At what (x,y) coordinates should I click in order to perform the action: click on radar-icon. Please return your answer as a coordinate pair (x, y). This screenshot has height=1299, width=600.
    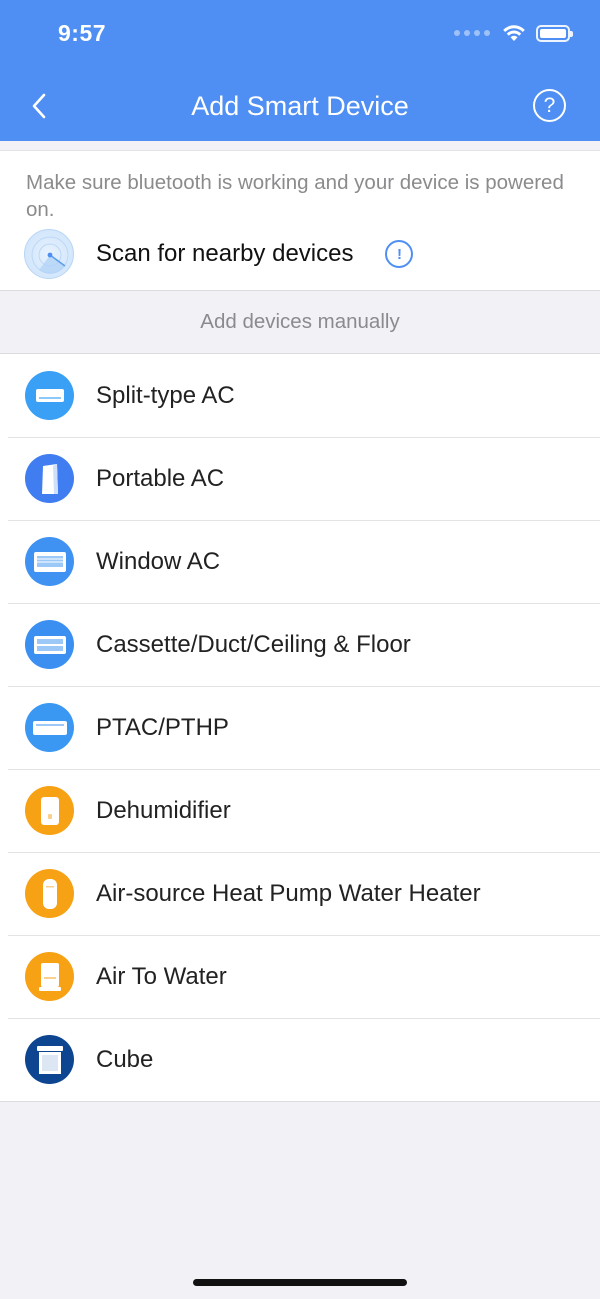
    Looking at the image, I should click on (49, 254).